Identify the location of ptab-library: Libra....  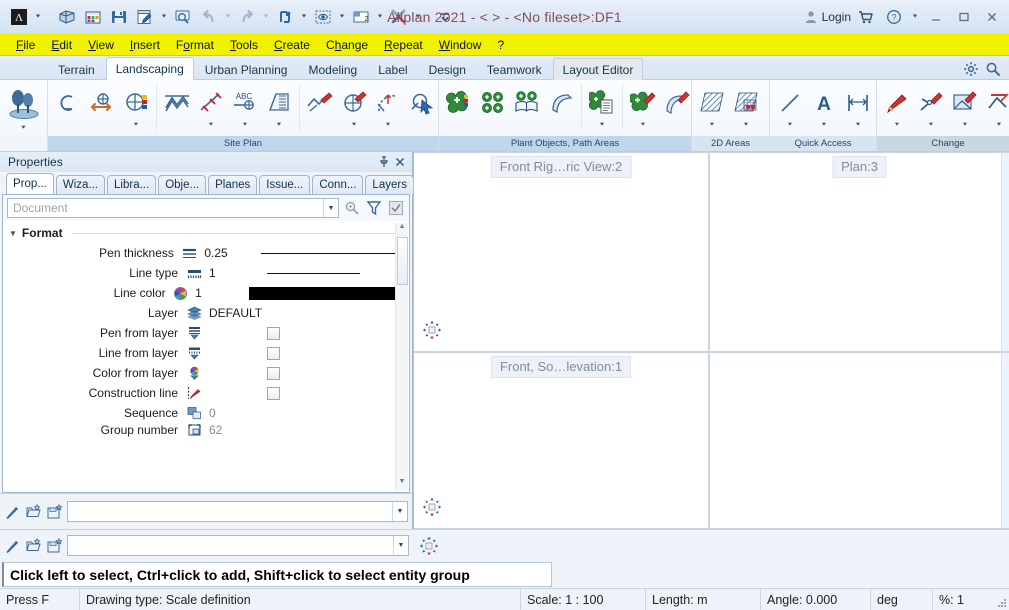
(132, 184).